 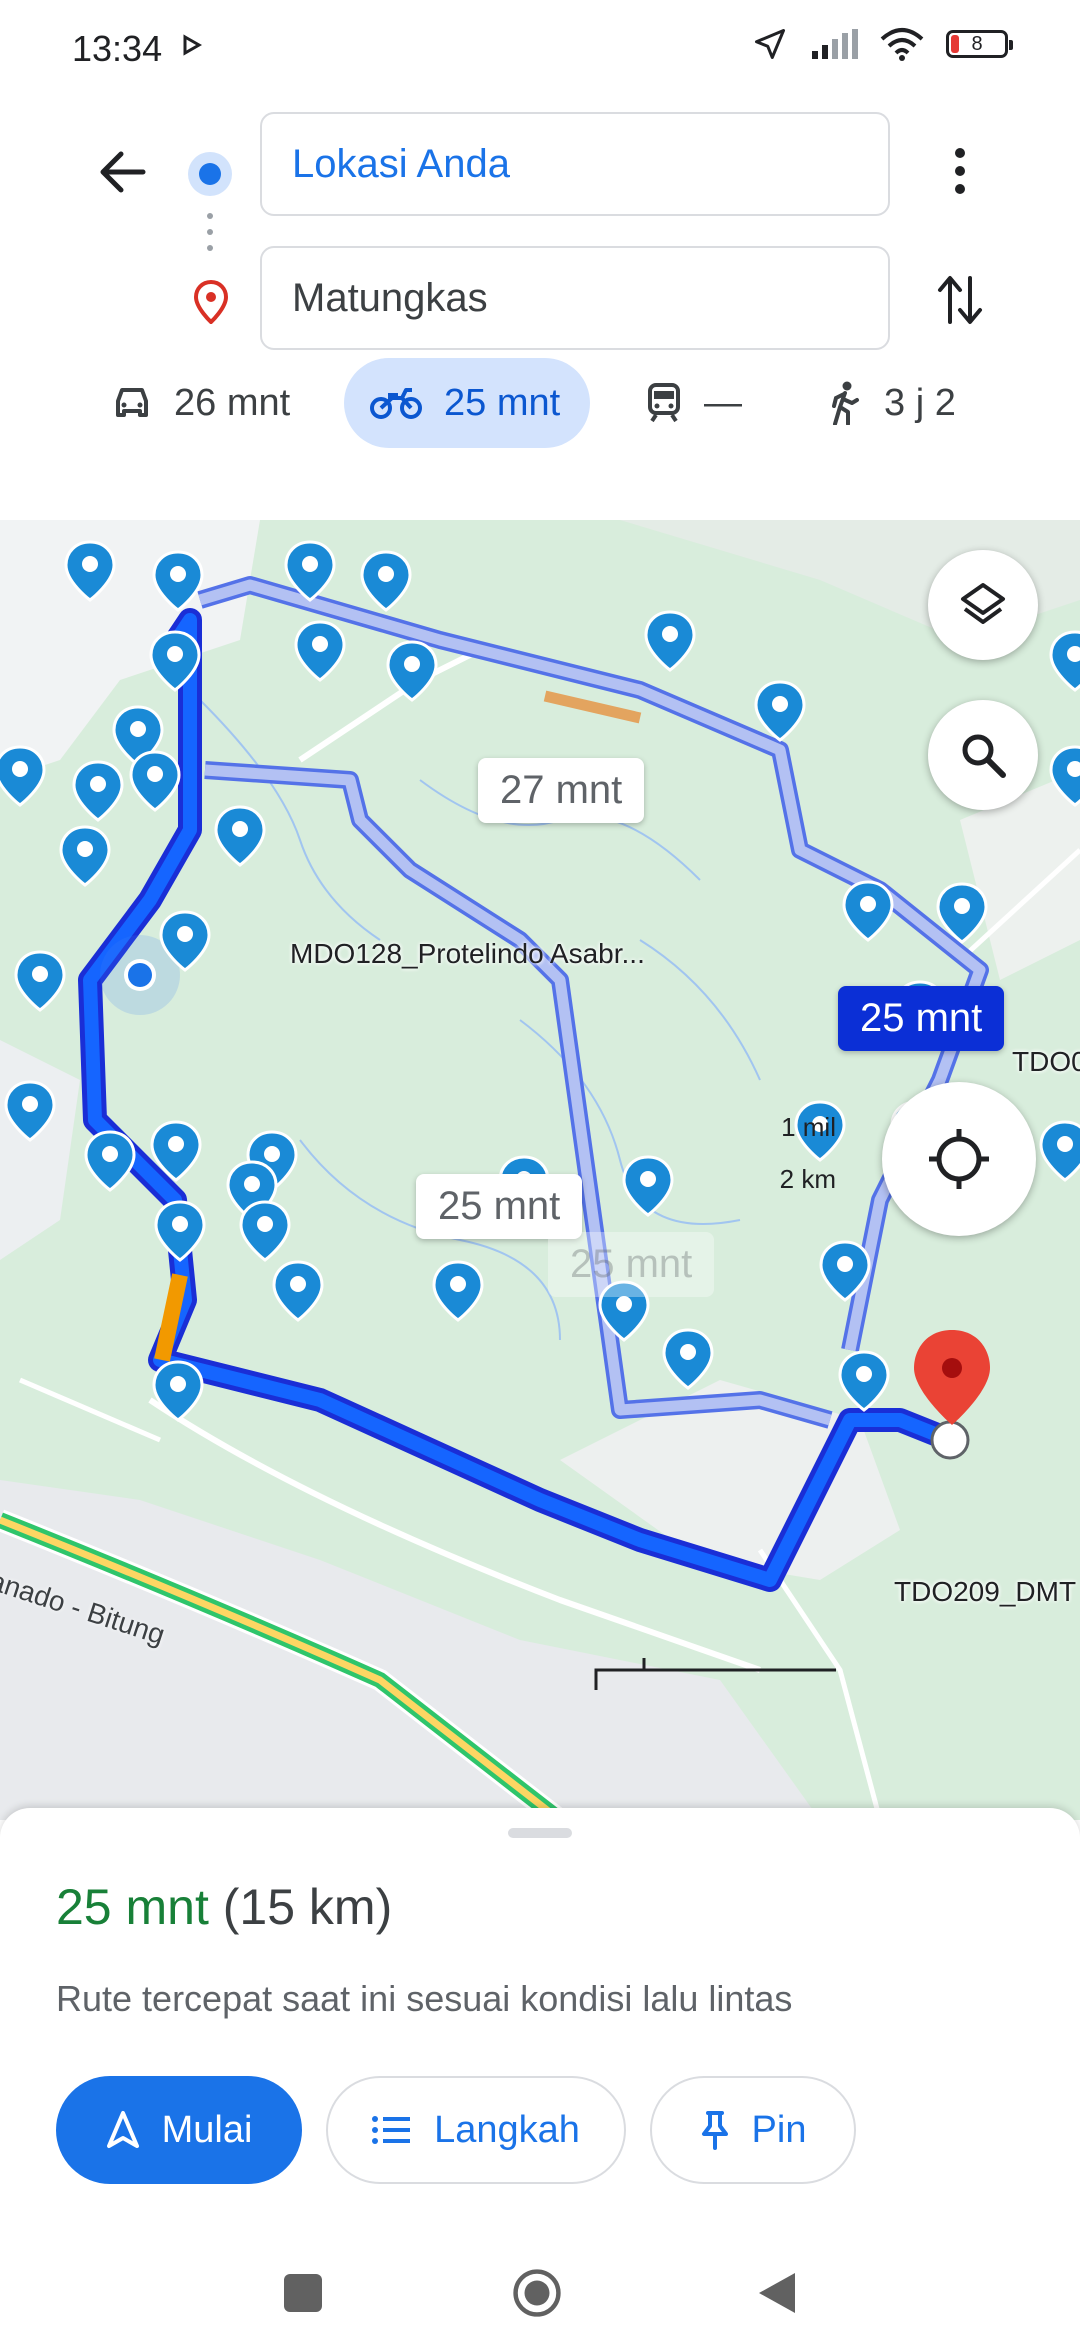 I want to click on square-icon, so click(x=303, y=2293).